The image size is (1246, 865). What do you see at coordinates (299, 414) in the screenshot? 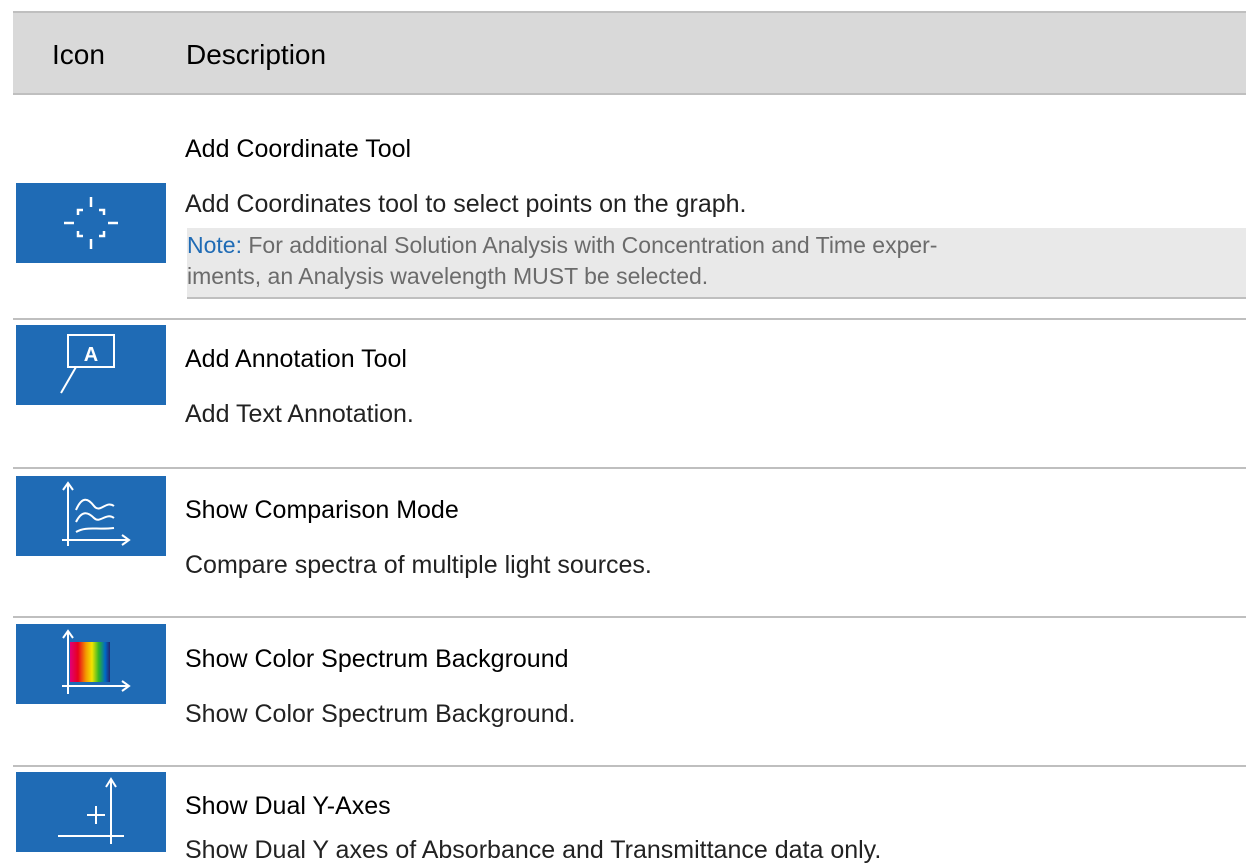
I see `row-description: Add Text Annotation.` at bounding box center [299, 414].